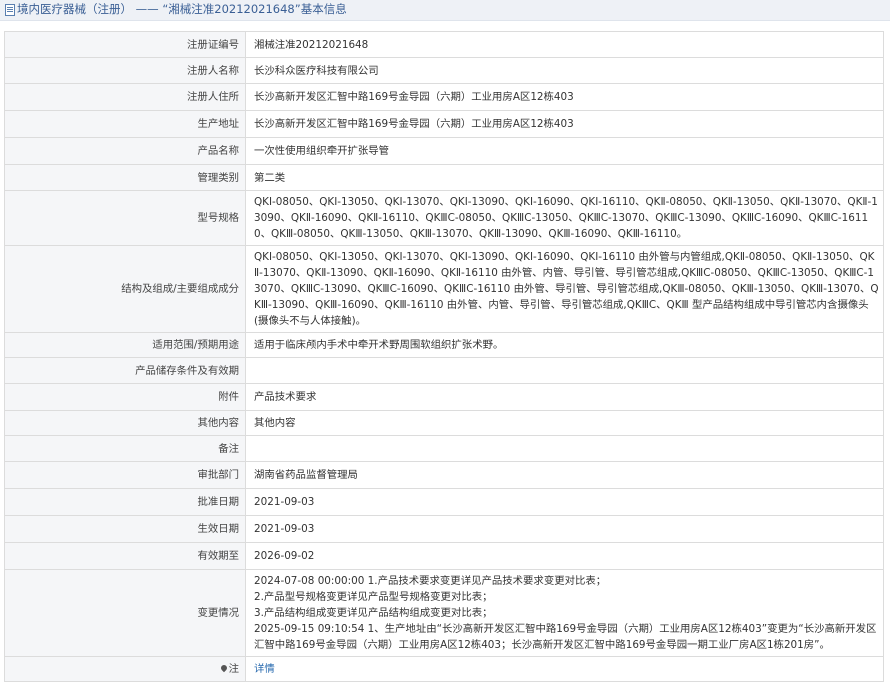  Describe the element at coordinates (74, 9) in the screenshot. I see `header-category: 境内医疗器械（注册）` at that location.